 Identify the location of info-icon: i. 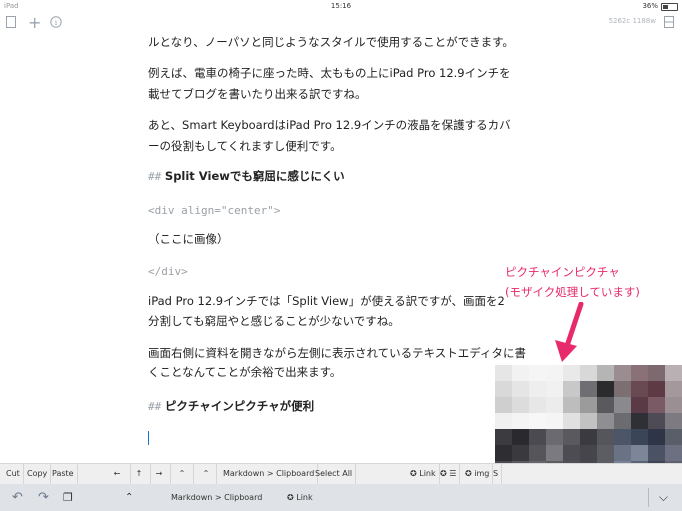
(56, 23).